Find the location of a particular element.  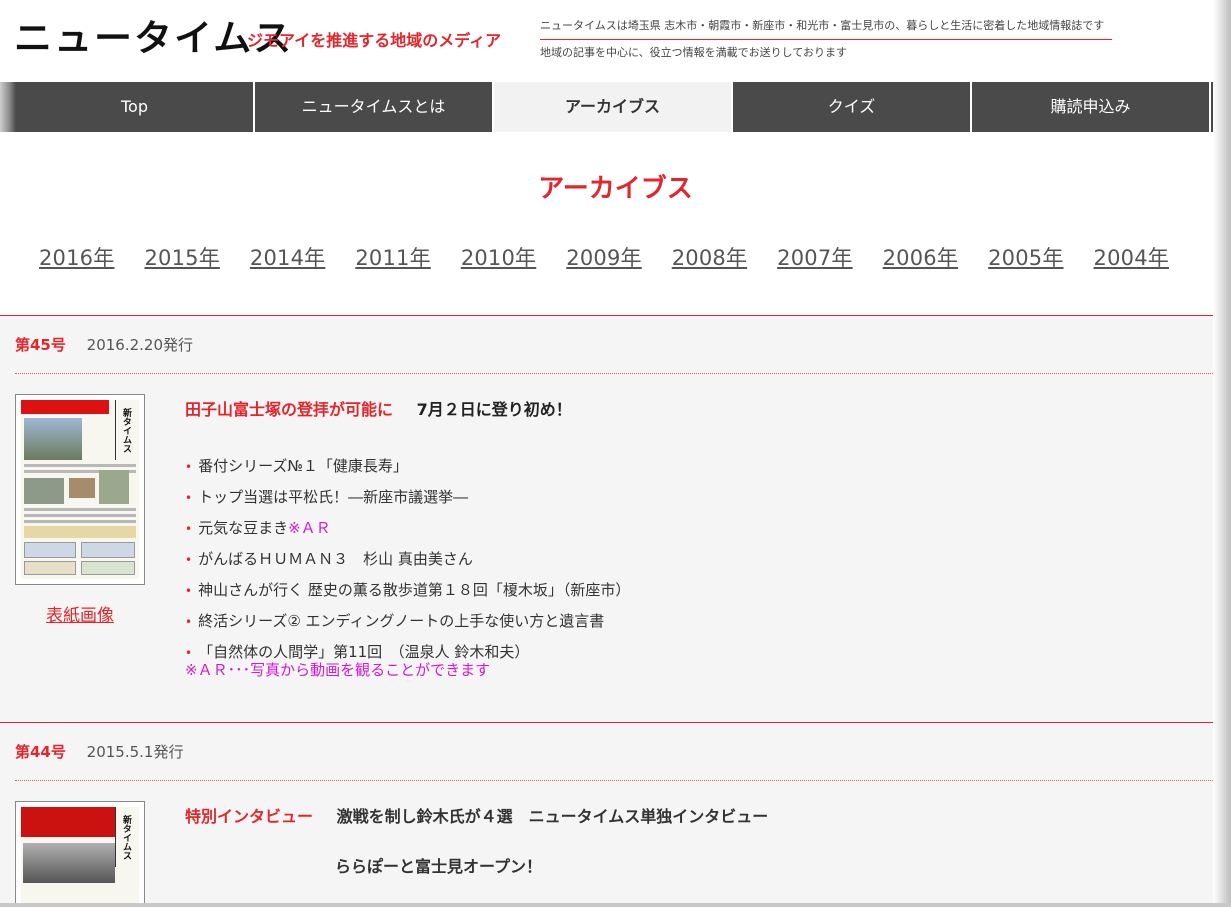

cover-image-link: 表紙画像 is located at coordinates (80, 613).